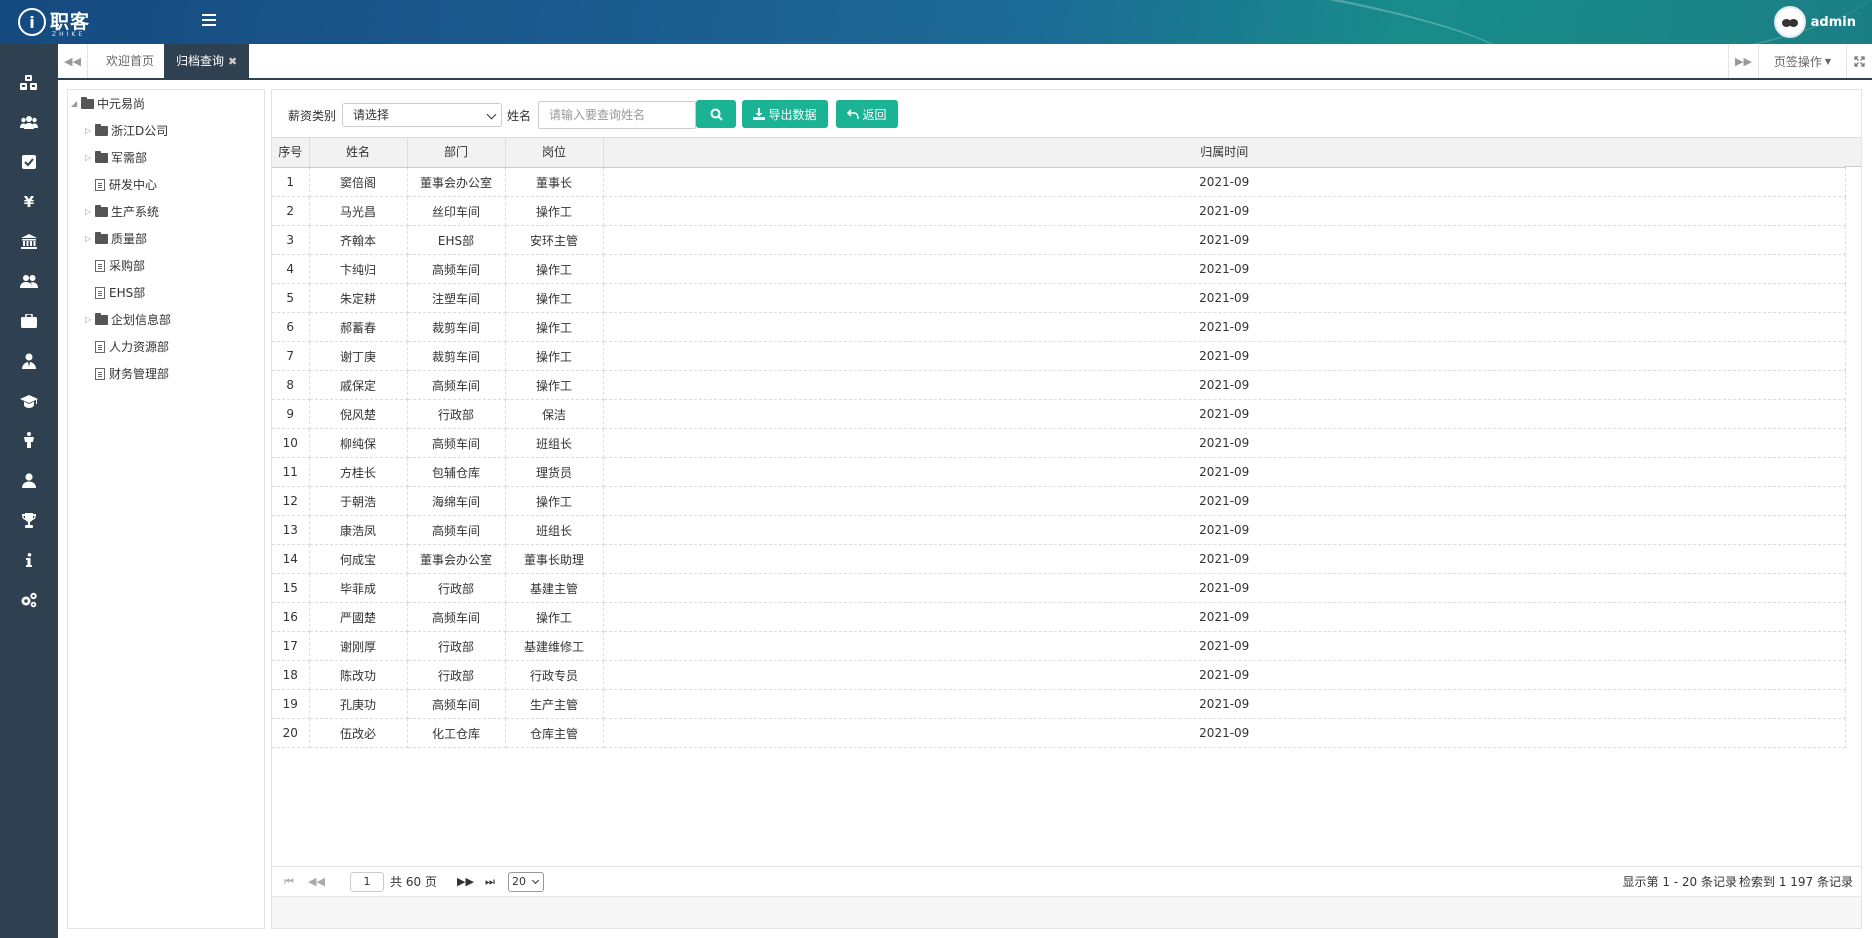 The width and height of the screenshot is (1872, 938). Describe the element at coordinates (1059, 385) in the screenshot. I see `table-row: 8 戚保定 高频车间 操作工 2021-09` at that location.